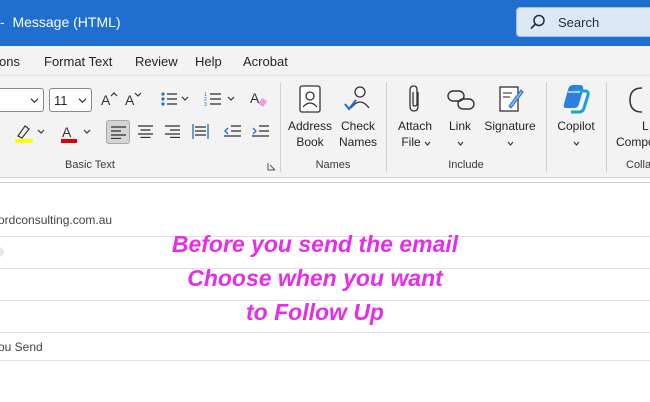 The width and height of the screenshot is (650, 402). What do you see at coordinates (461, 100) in the screenshot?
I see `link-icon` at bounding box center [461, 100].